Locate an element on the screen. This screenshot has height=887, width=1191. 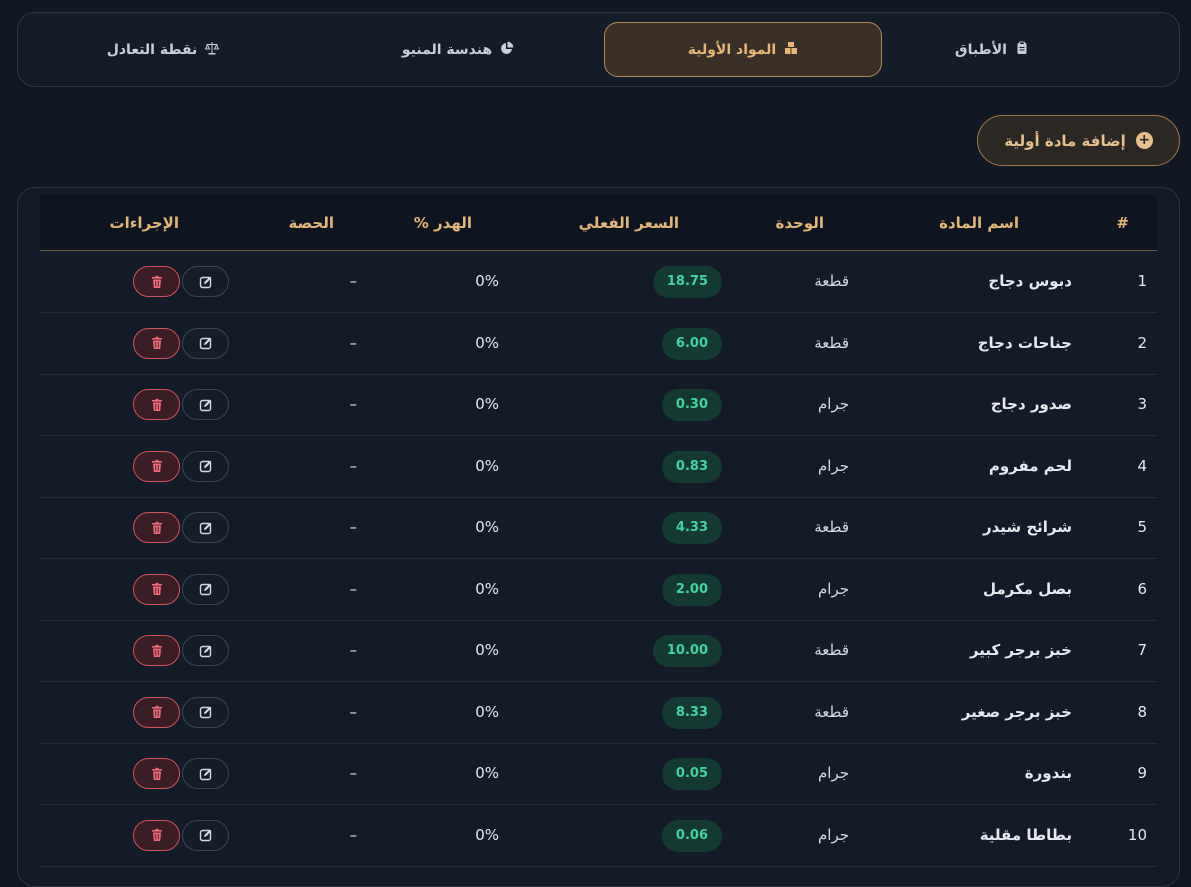
tab-menu-engineering-label: هندسة المنيو is located at coordinates (447, 49).